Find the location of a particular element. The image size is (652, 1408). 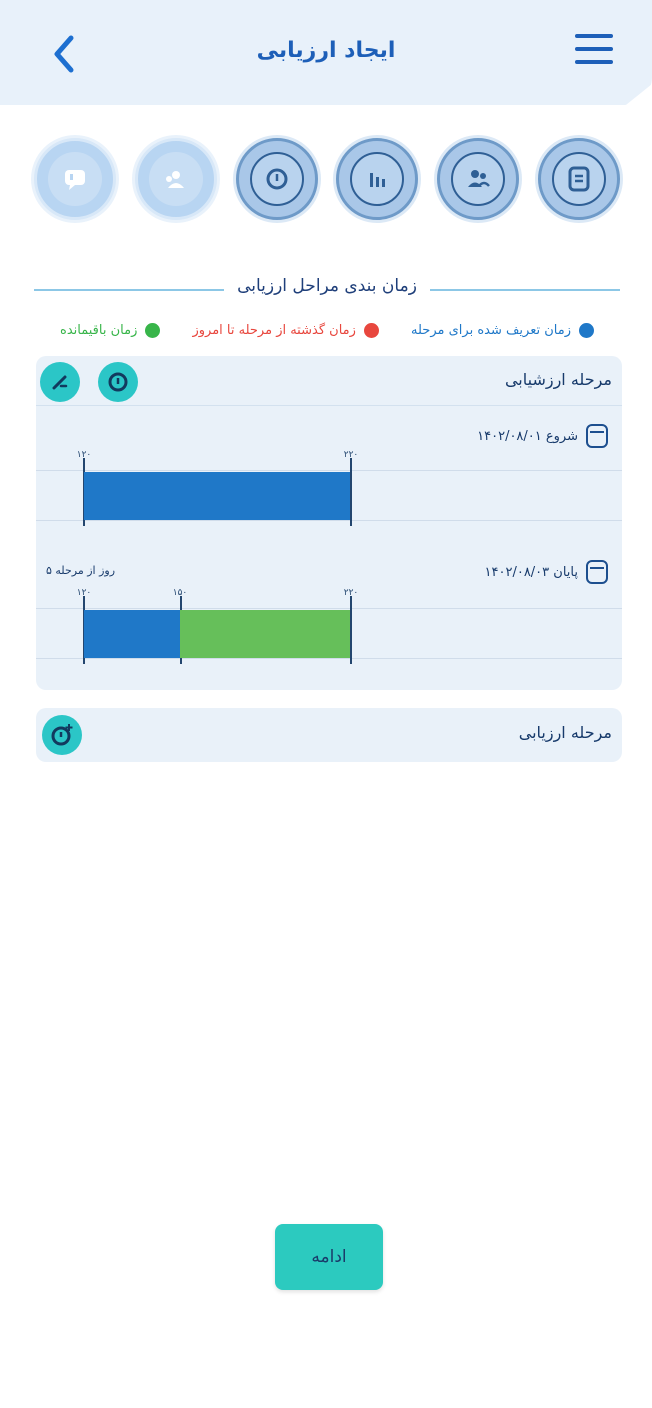

user-group-icon is located at coordinates (174, 179).